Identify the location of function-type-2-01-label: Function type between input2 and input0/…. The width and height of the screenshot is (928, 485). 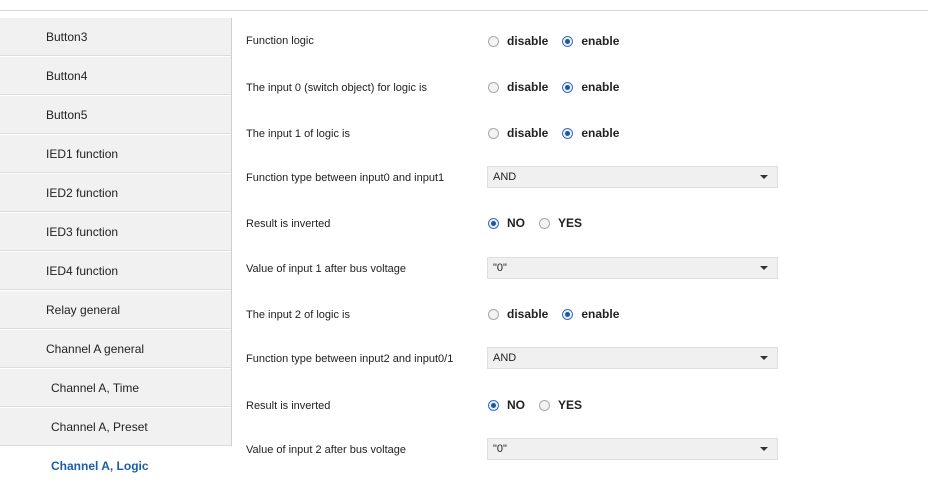
(350, 359).